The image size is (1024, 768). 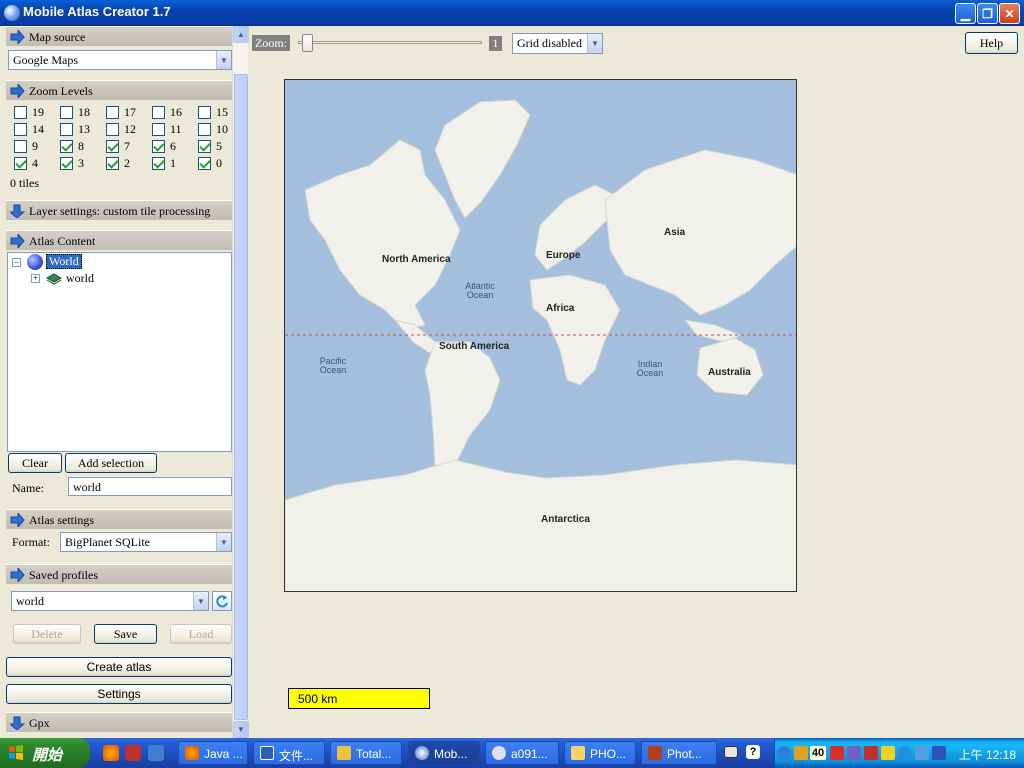 What do you see at coordinates (130, 129) in the screenshot?
I see `zoom-level-label-12: 12` at bounding box center [130, 129].